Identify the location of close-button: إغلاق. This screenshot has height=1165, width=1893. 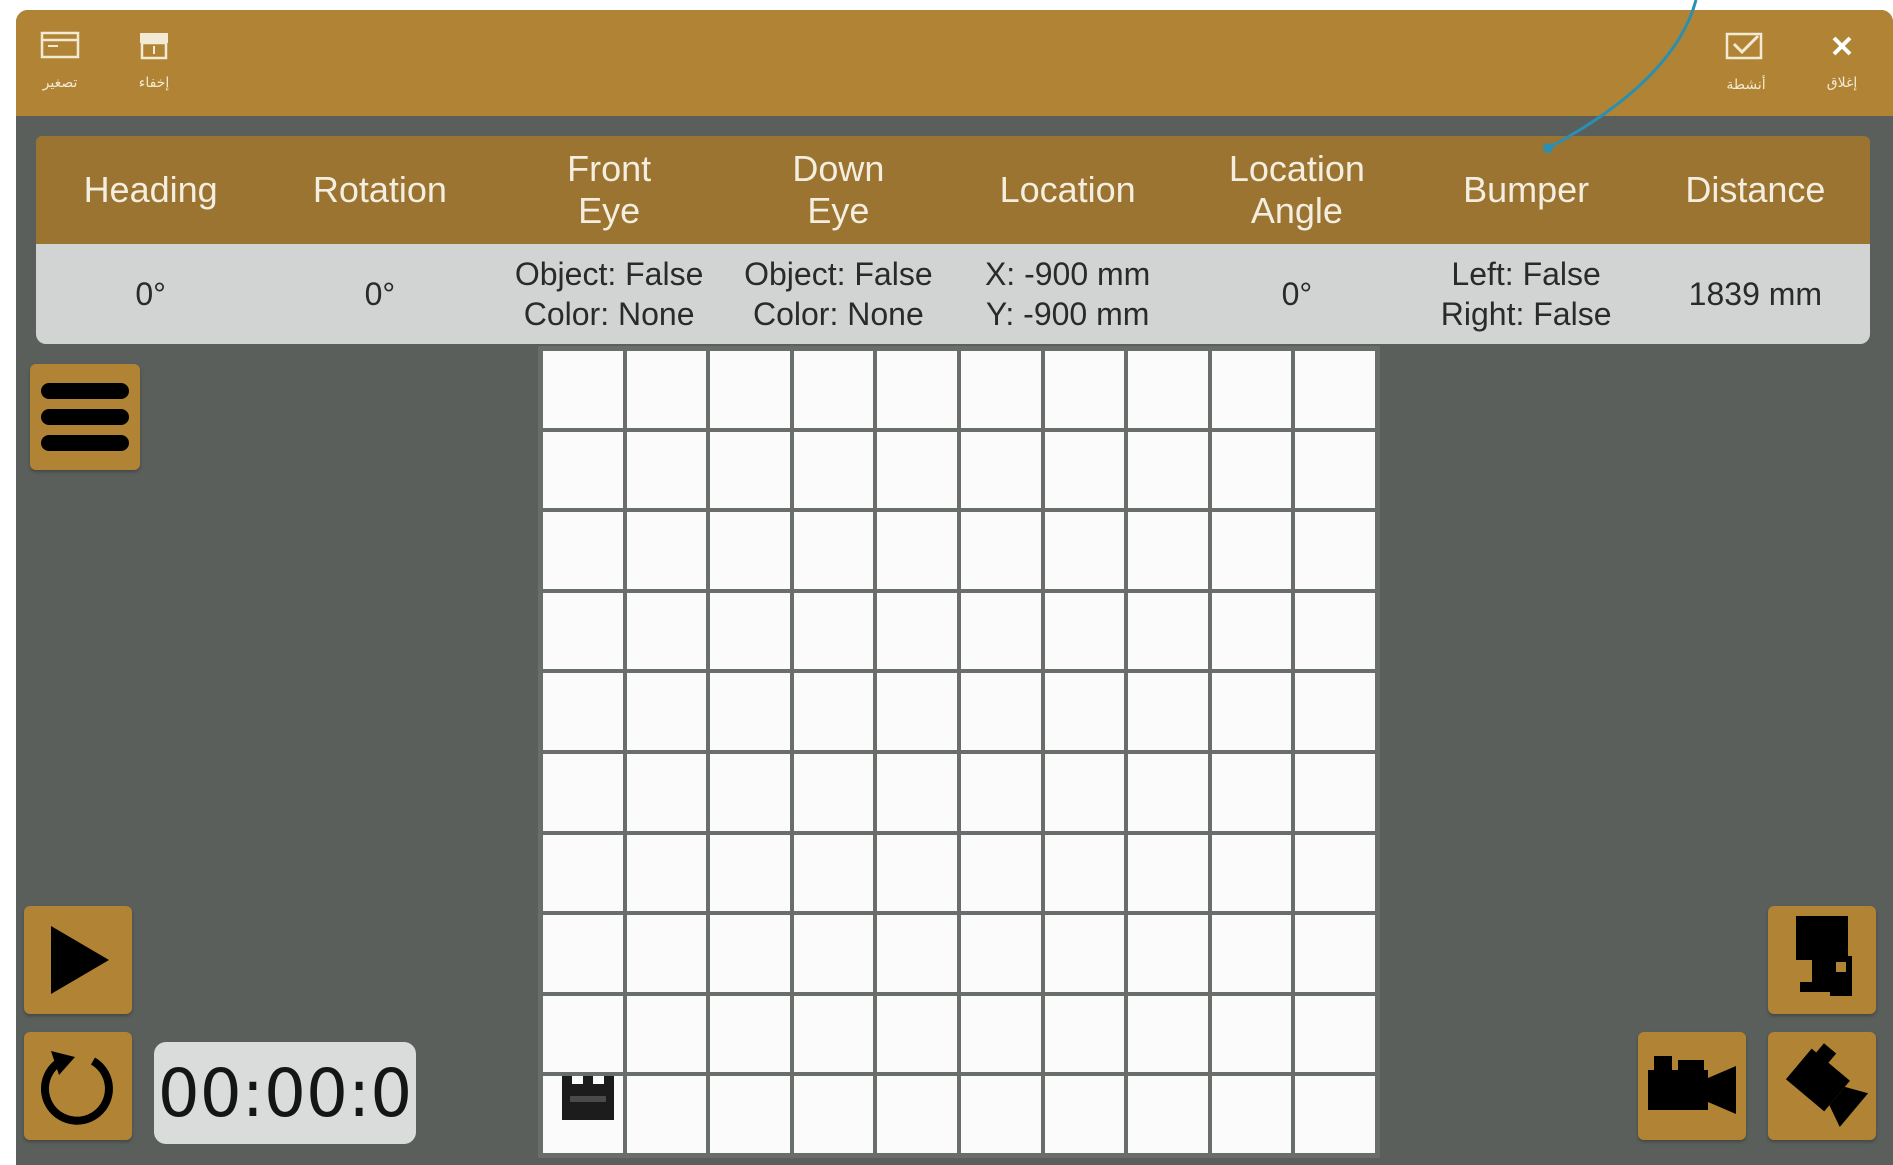
(1842, 66).